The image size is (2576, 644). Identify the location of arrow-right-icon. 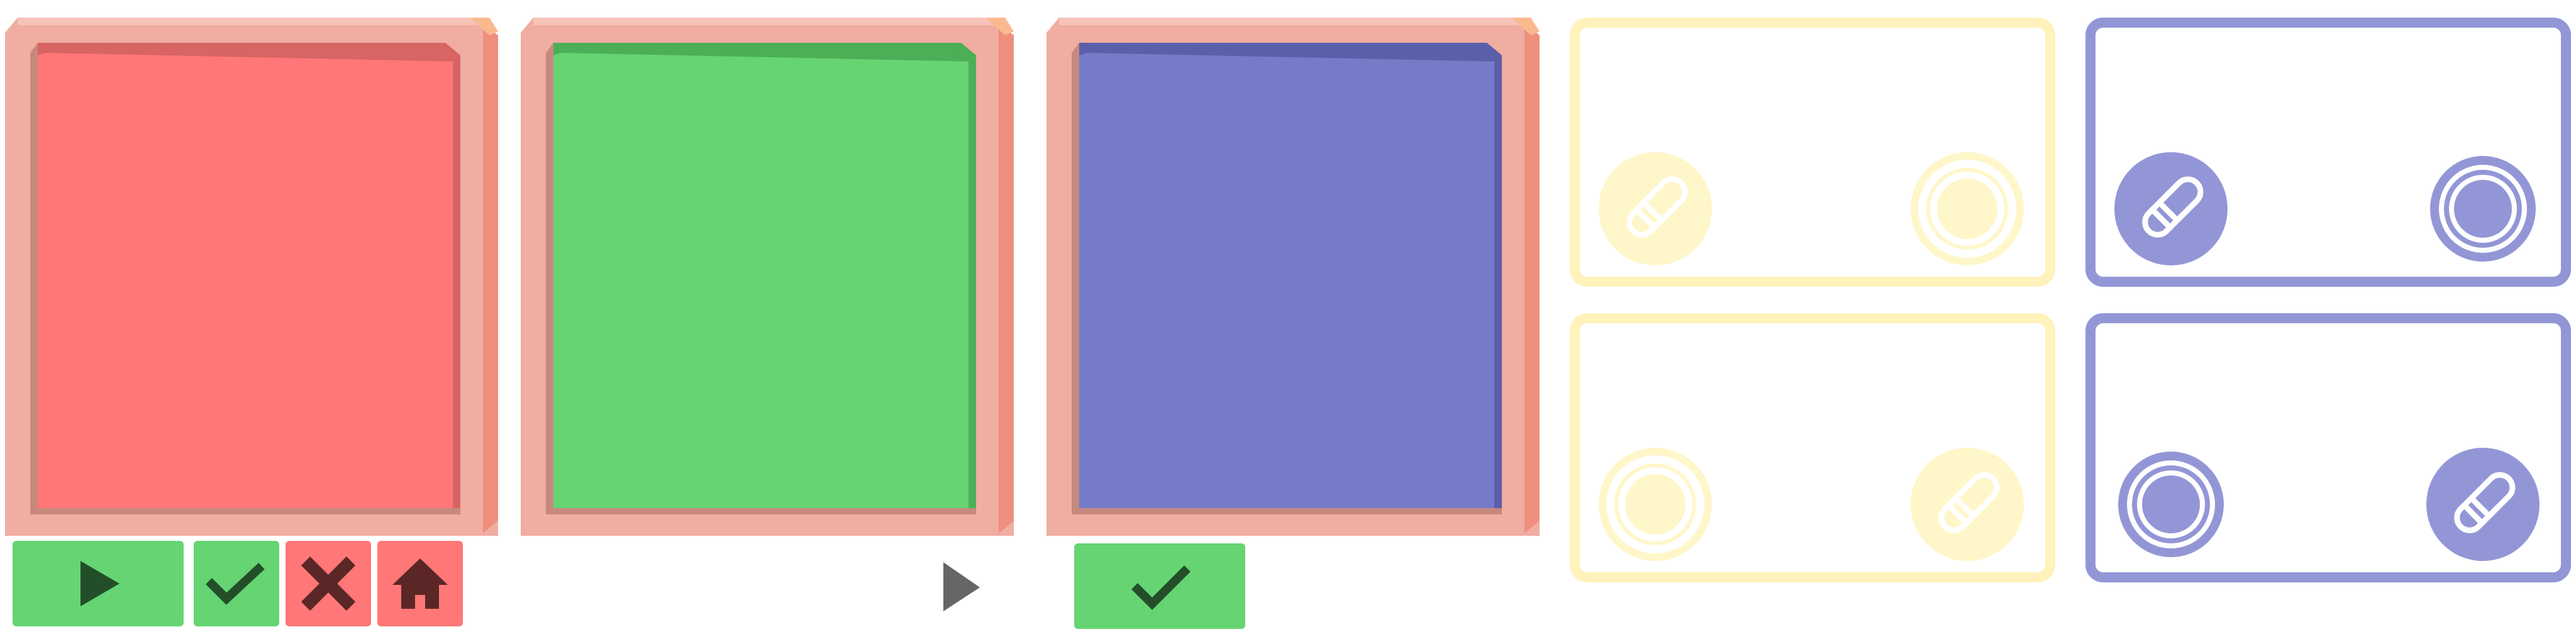
(961, 586).